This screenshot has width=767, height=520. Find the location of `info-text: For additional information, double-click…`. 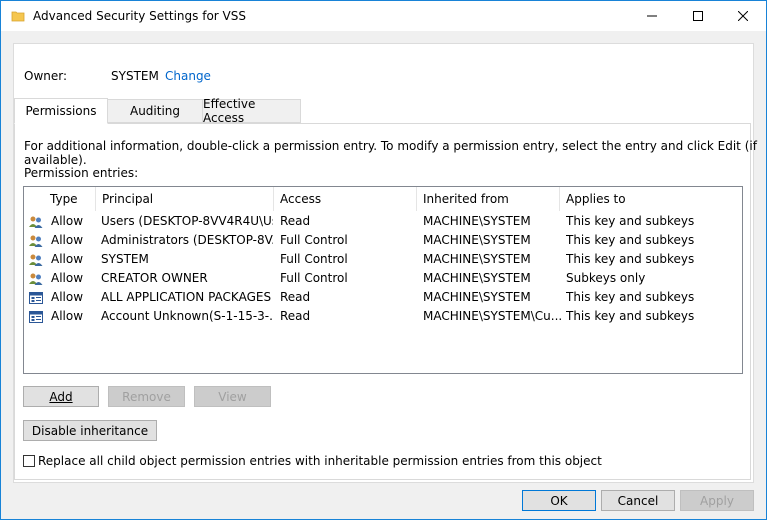

info-text: For additional information, double-click… is located at coordinates (390, 153).